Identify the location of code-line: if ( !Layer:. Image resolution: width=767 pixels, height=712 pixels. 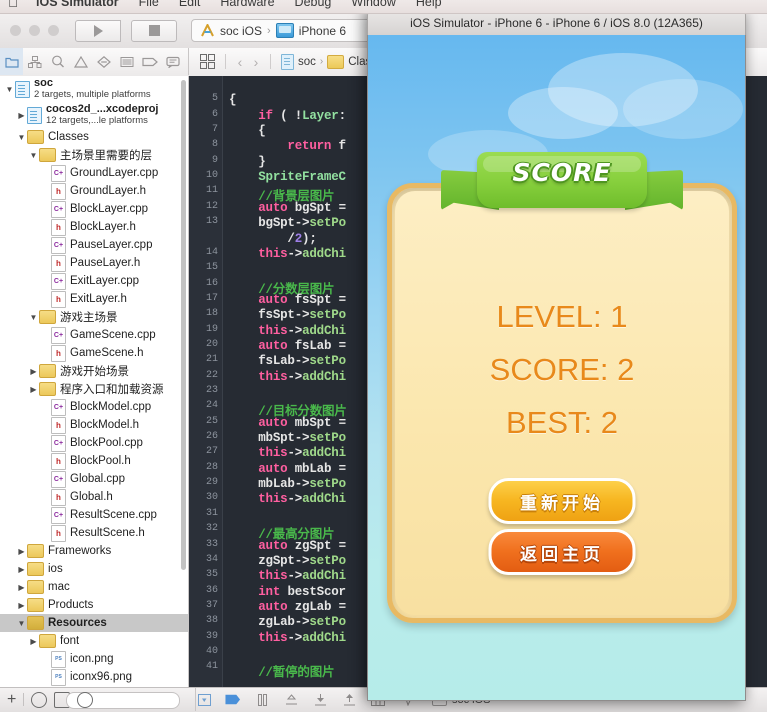
(287, 116).